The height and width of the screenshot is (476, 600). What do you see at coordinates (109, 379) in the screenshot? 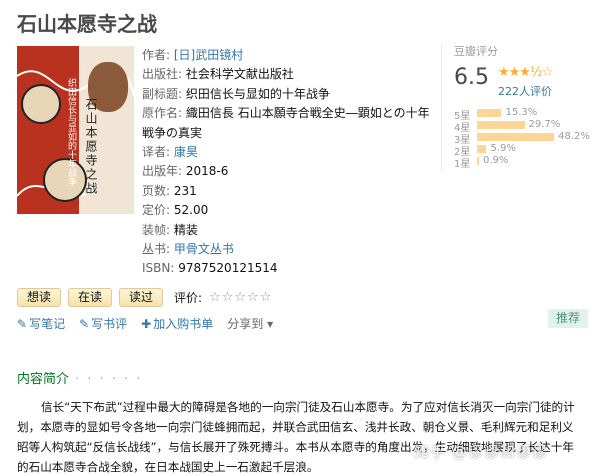
I see `section-dots: · · · · · ·` at bounding box center [109, 379].